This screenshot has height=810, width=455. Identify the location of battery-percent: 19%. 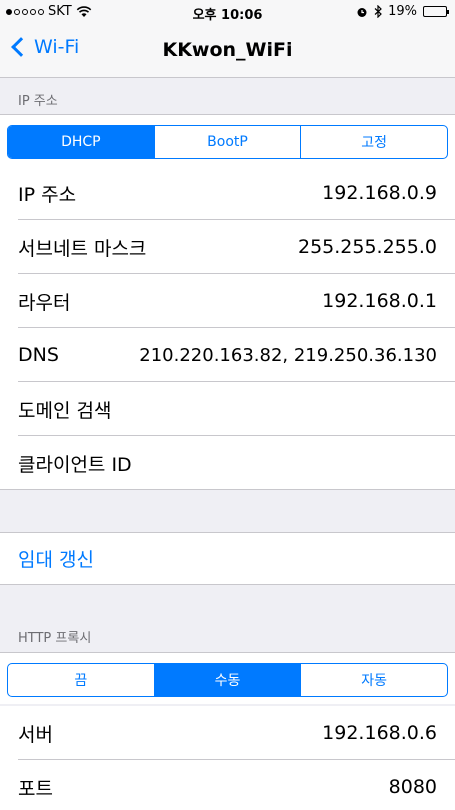
(402, 11).